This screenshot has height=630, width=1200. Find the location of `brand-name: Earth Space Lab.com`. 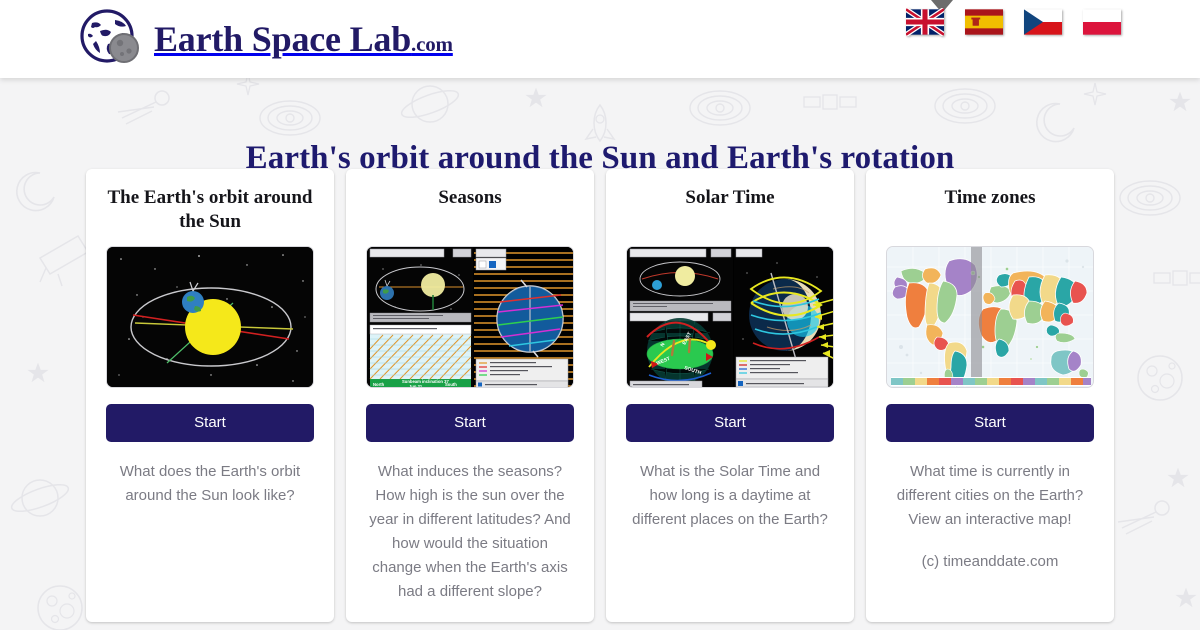

brand-name: Earth Space Lab.com is located at coordinates (303, 39).